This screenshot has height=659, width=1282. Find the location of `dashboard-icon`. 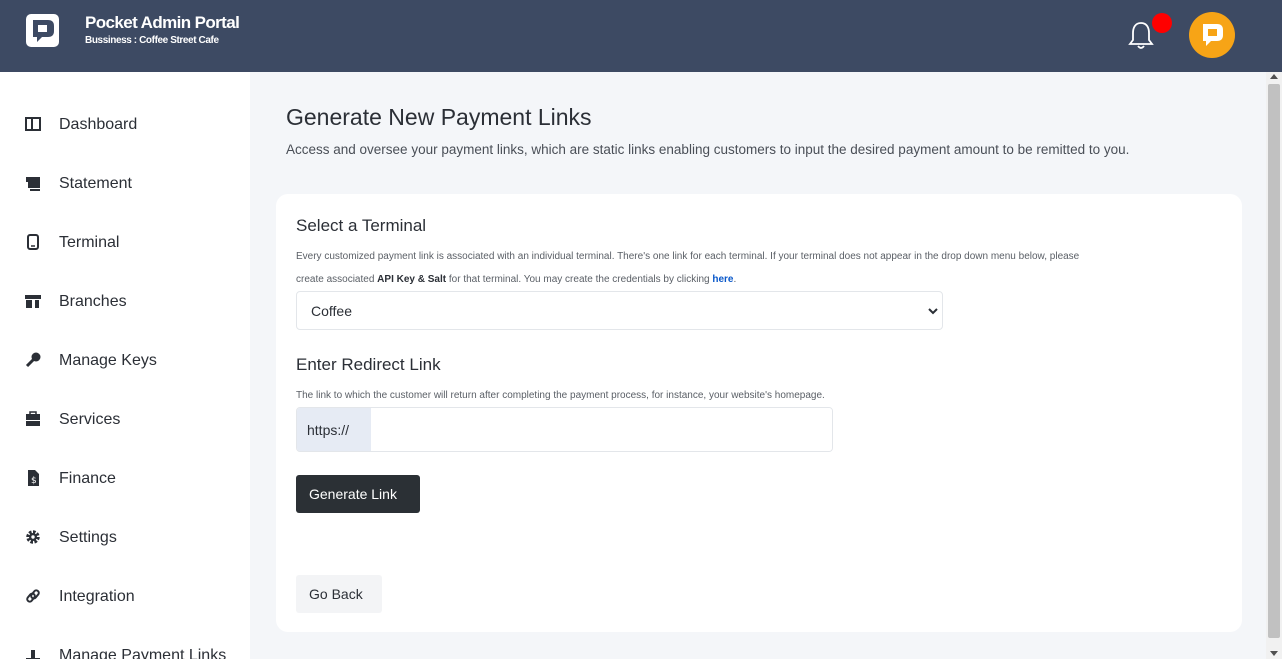

dashboard-icon is located at coordinates (33, 124).